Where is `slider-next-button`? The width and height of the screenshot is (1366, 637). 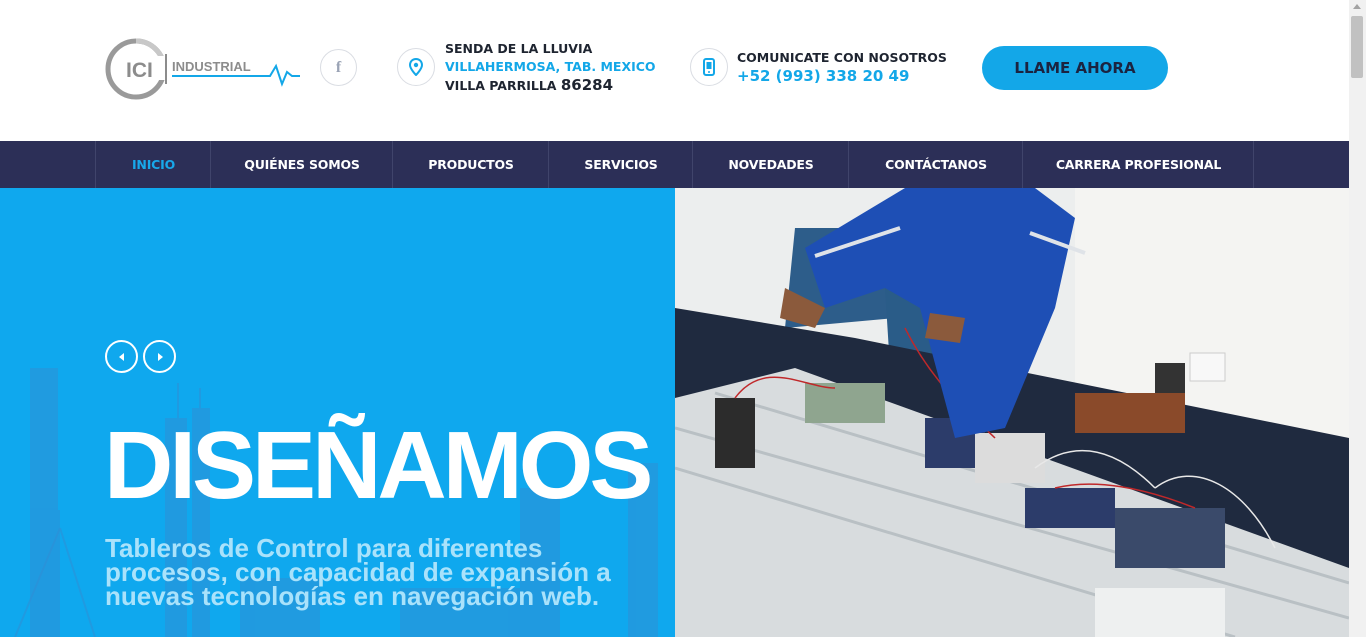 slider-next-button is located at coordinates (159, 356).